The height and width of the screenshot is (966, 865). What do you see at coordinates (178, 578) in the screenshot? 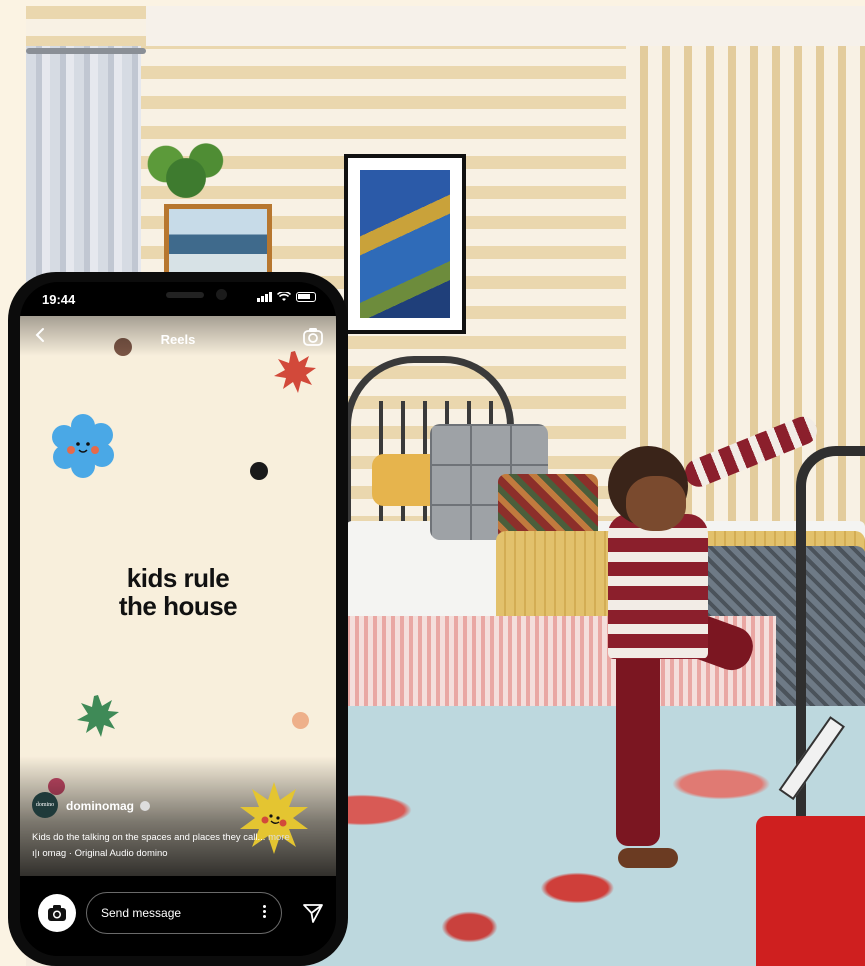
I see `headline-line-1: kids rule` at bounding box center [178, 578].